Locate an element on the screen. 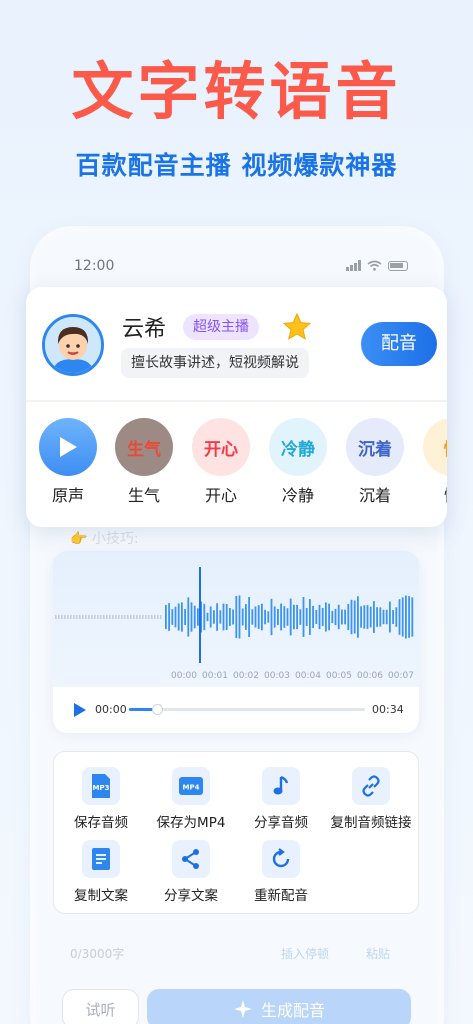  emotion-angry: 生气 生气 is located at coordinates (144, 462).